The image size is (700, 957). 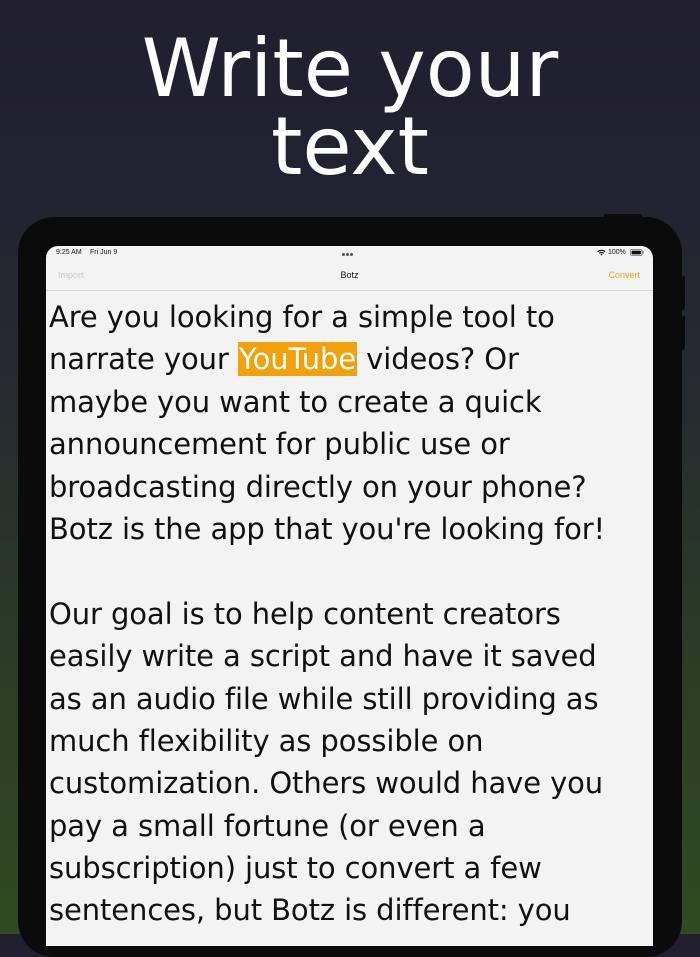 I want to click on editor-text-segment: narrate your, so click(x=143, y=359).